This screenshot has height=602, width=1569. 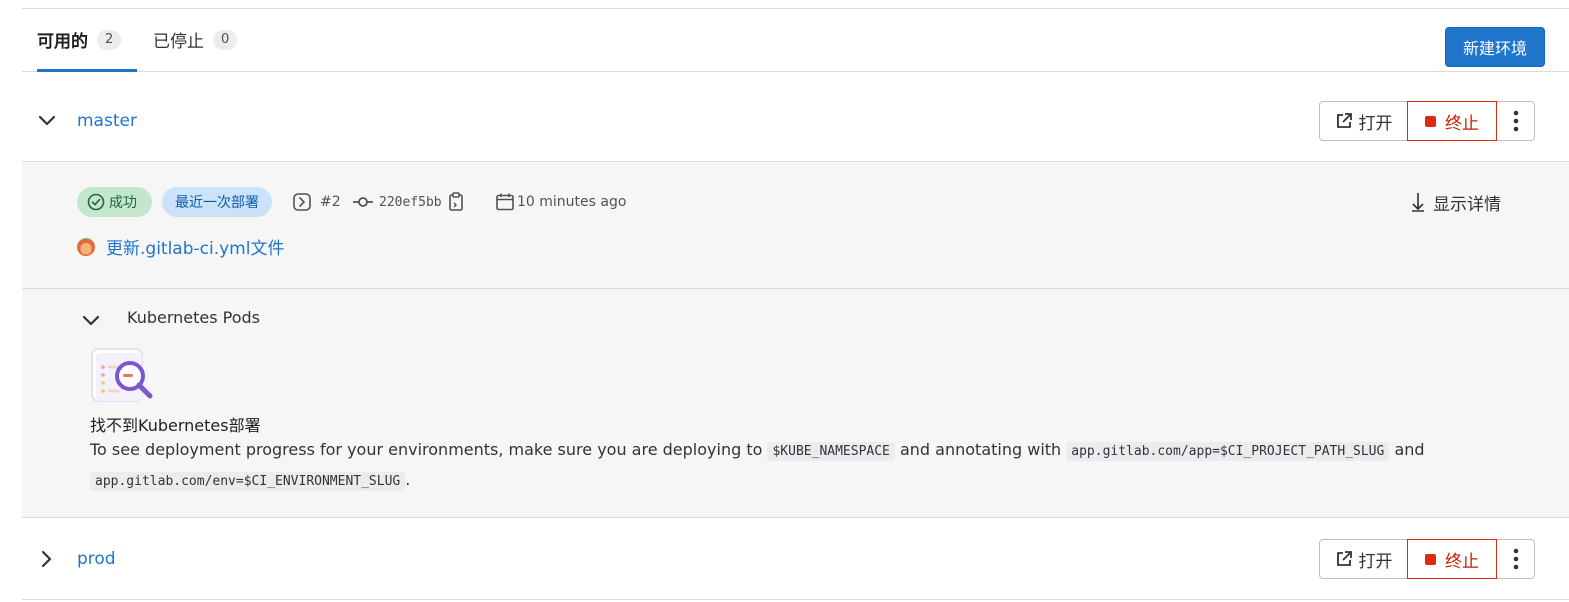 What do you see at coordinates (217, 202) in the screenshot?
I see `latest-deployment-badge: 最近一次部署` at bounding box center [217, 202].